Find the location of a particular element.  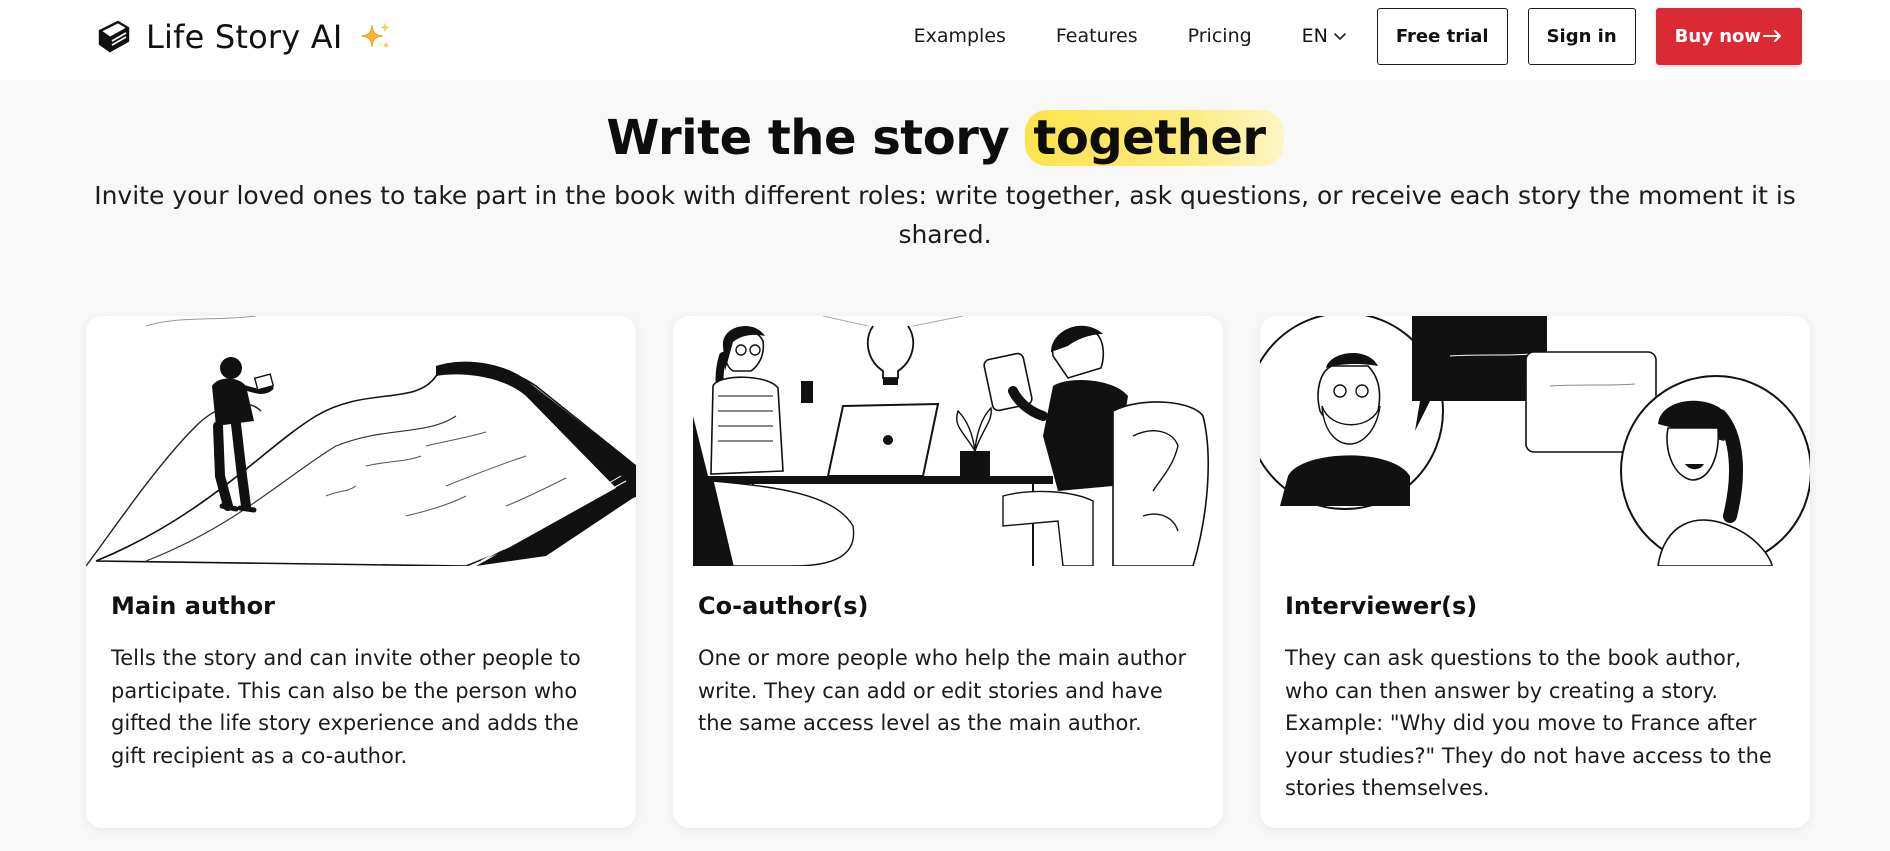

title-highlight: together is located at coordinates (1154, 138).